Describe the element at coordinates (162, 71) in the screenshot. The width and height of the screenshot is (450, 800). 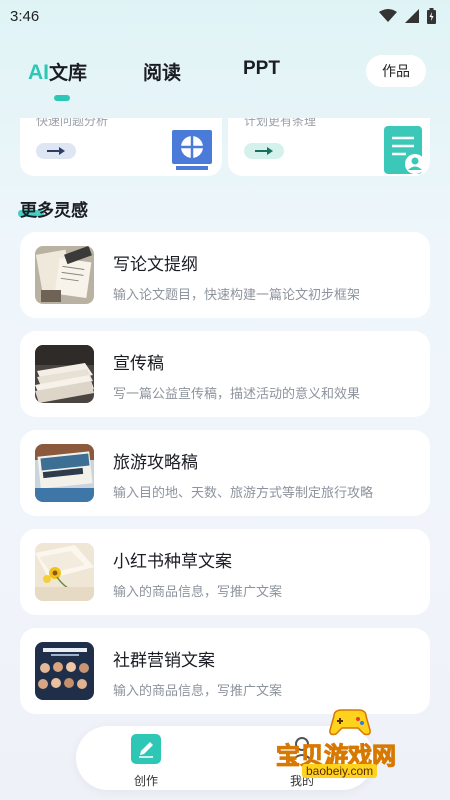
I see `tab-reading: 阅读` at that location.